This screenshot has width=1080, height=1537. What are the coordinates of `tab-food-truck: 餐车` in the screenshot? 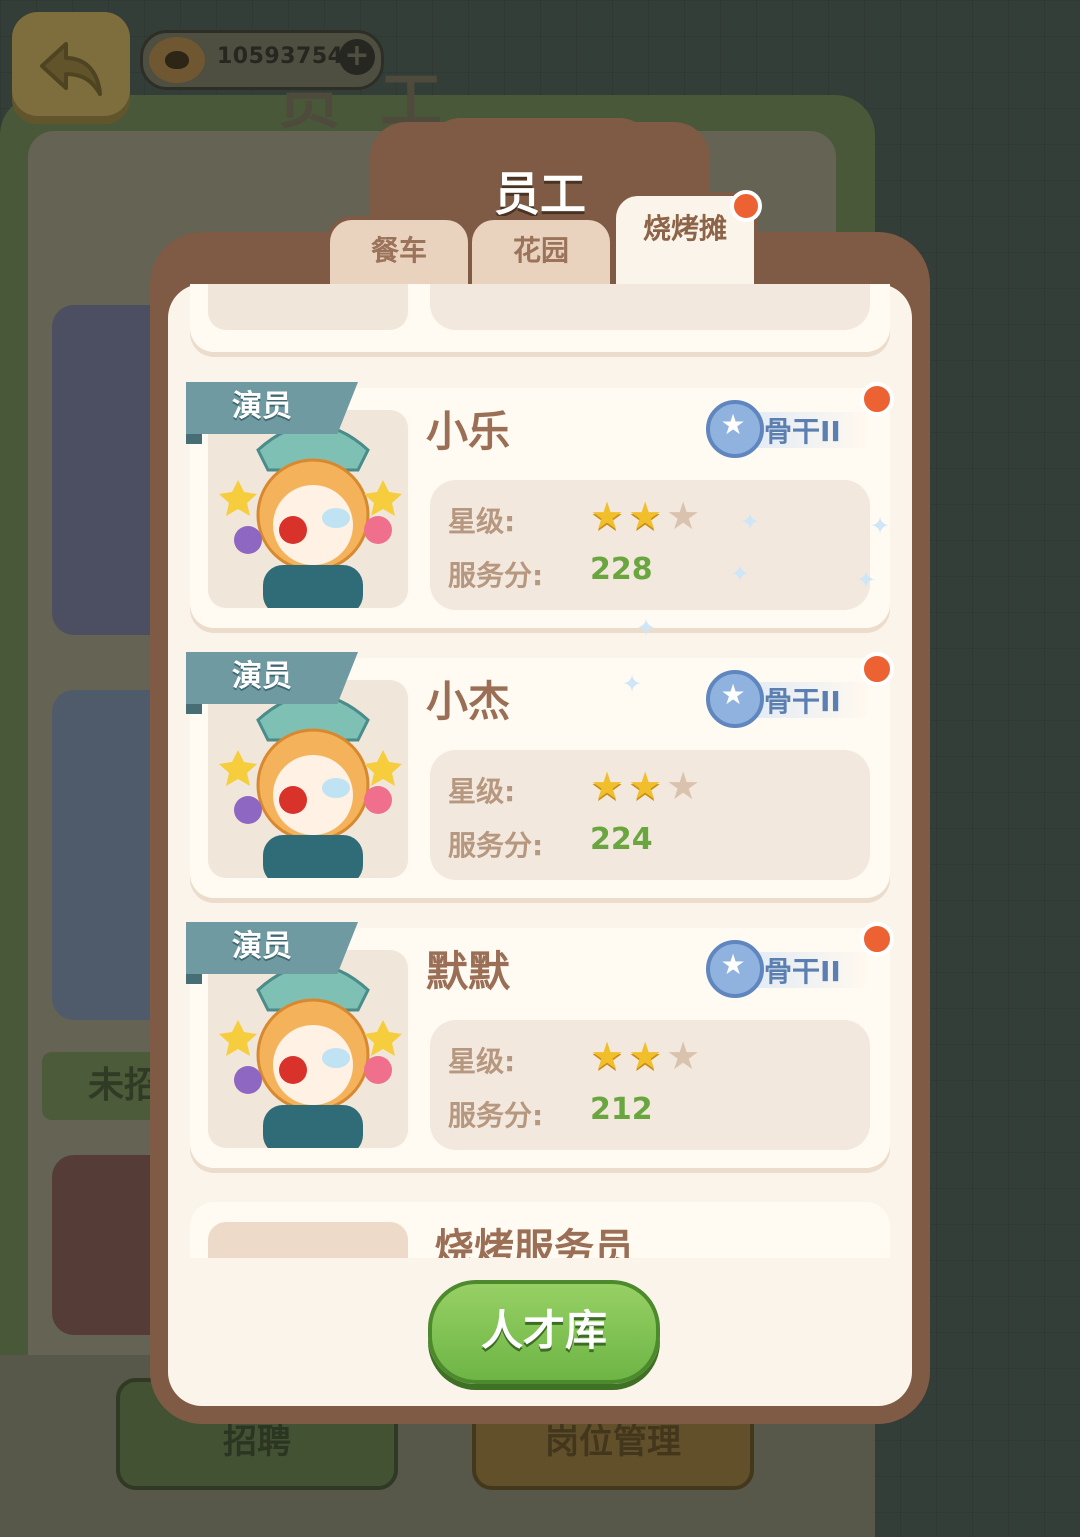 It's located at (399, 253).